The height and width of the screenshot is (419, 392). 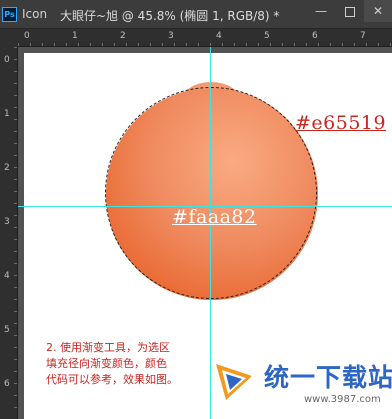 What do you see at coordinates (171, 36) in the screenshot?
I see `ruler-h-label: 3` at bounding box center [171, 36].